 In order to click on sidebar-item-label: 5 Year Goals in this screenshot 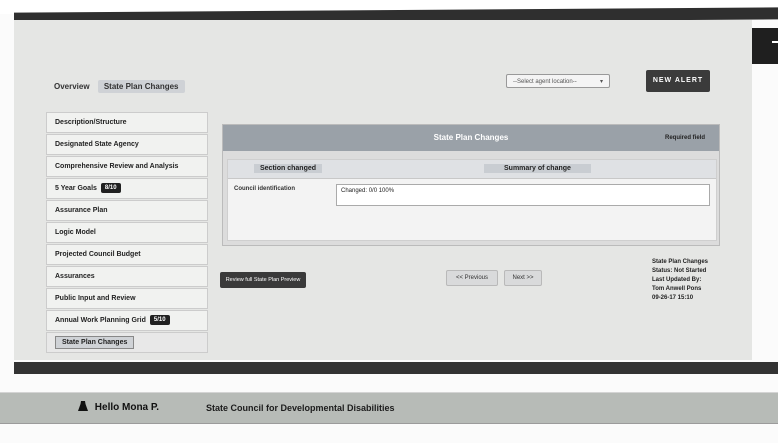, I will do `click(76, 188)`.